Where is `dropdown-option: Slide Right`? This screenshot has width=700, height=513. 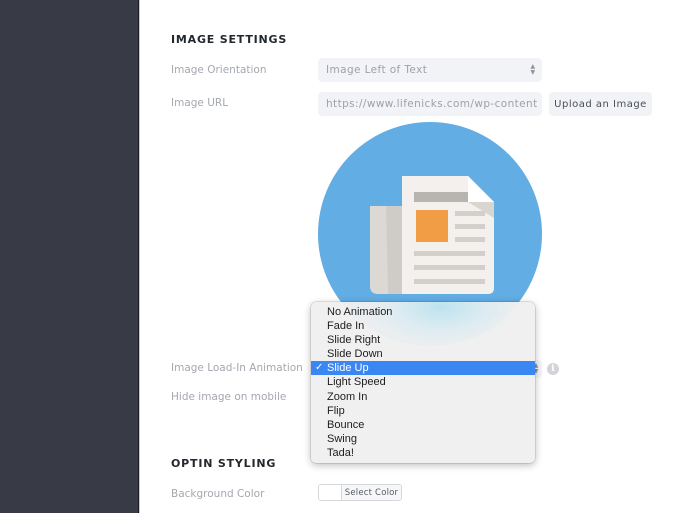
dropdown-option: Slide Right is located at coordinates (423, 340).